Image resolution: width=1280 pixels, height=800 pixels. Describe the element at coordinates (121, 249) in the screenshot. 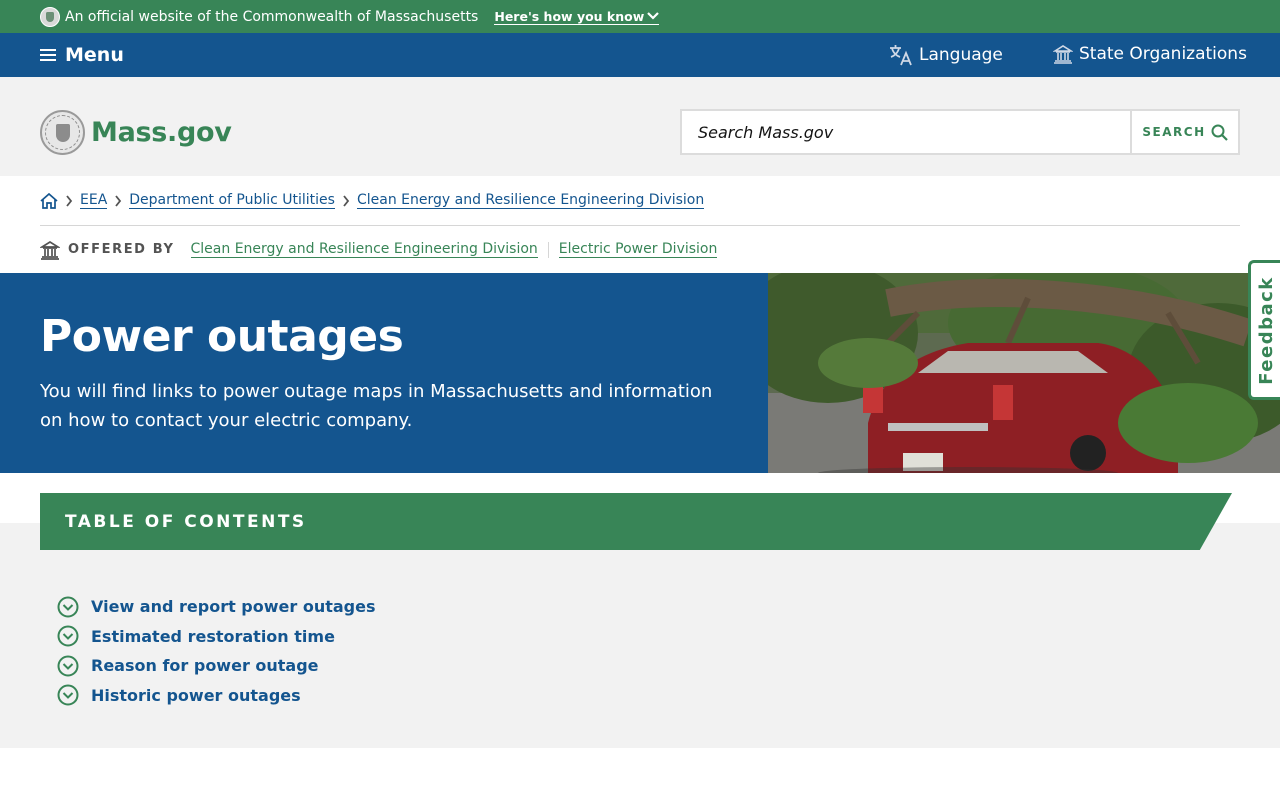

I see `offered-by-label: OFFERED BY` at that location.